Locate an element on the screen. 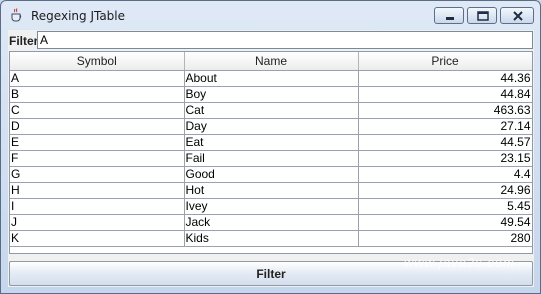  cell-symbol: C is located at coordinates (97, 110).